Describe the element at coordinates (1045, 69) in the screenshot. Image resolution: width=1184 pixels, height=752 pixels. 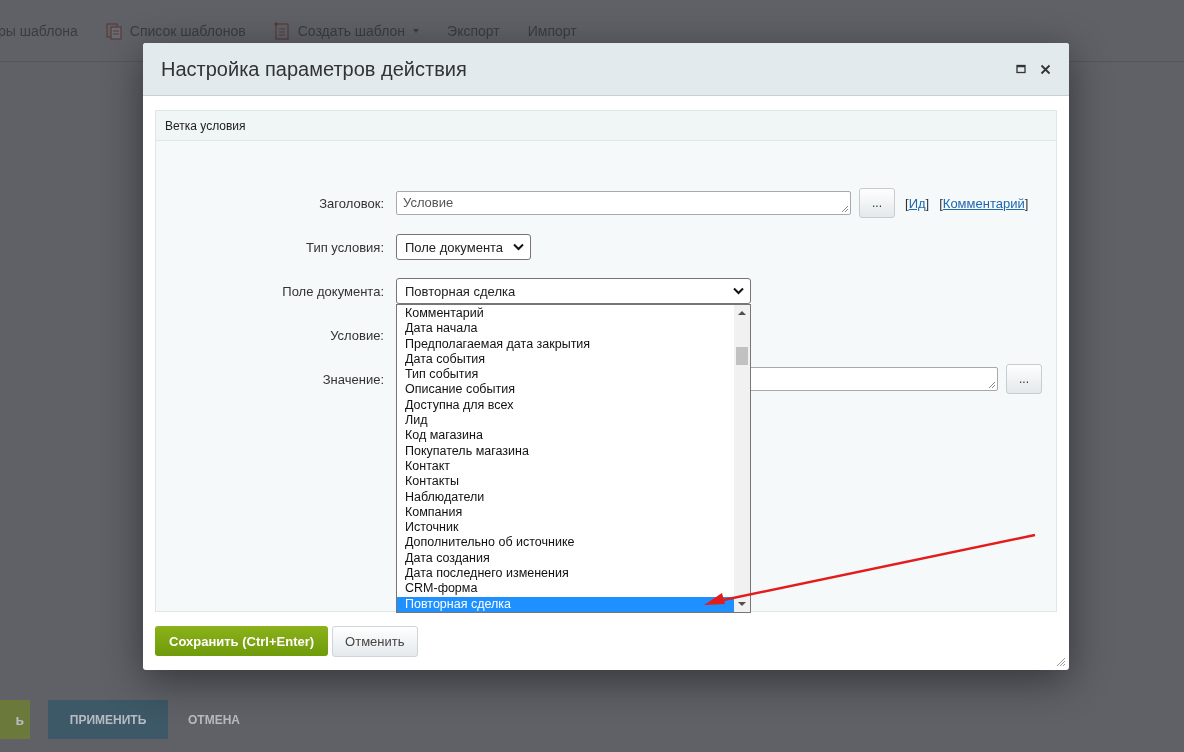
I see `close-icon` at that location.